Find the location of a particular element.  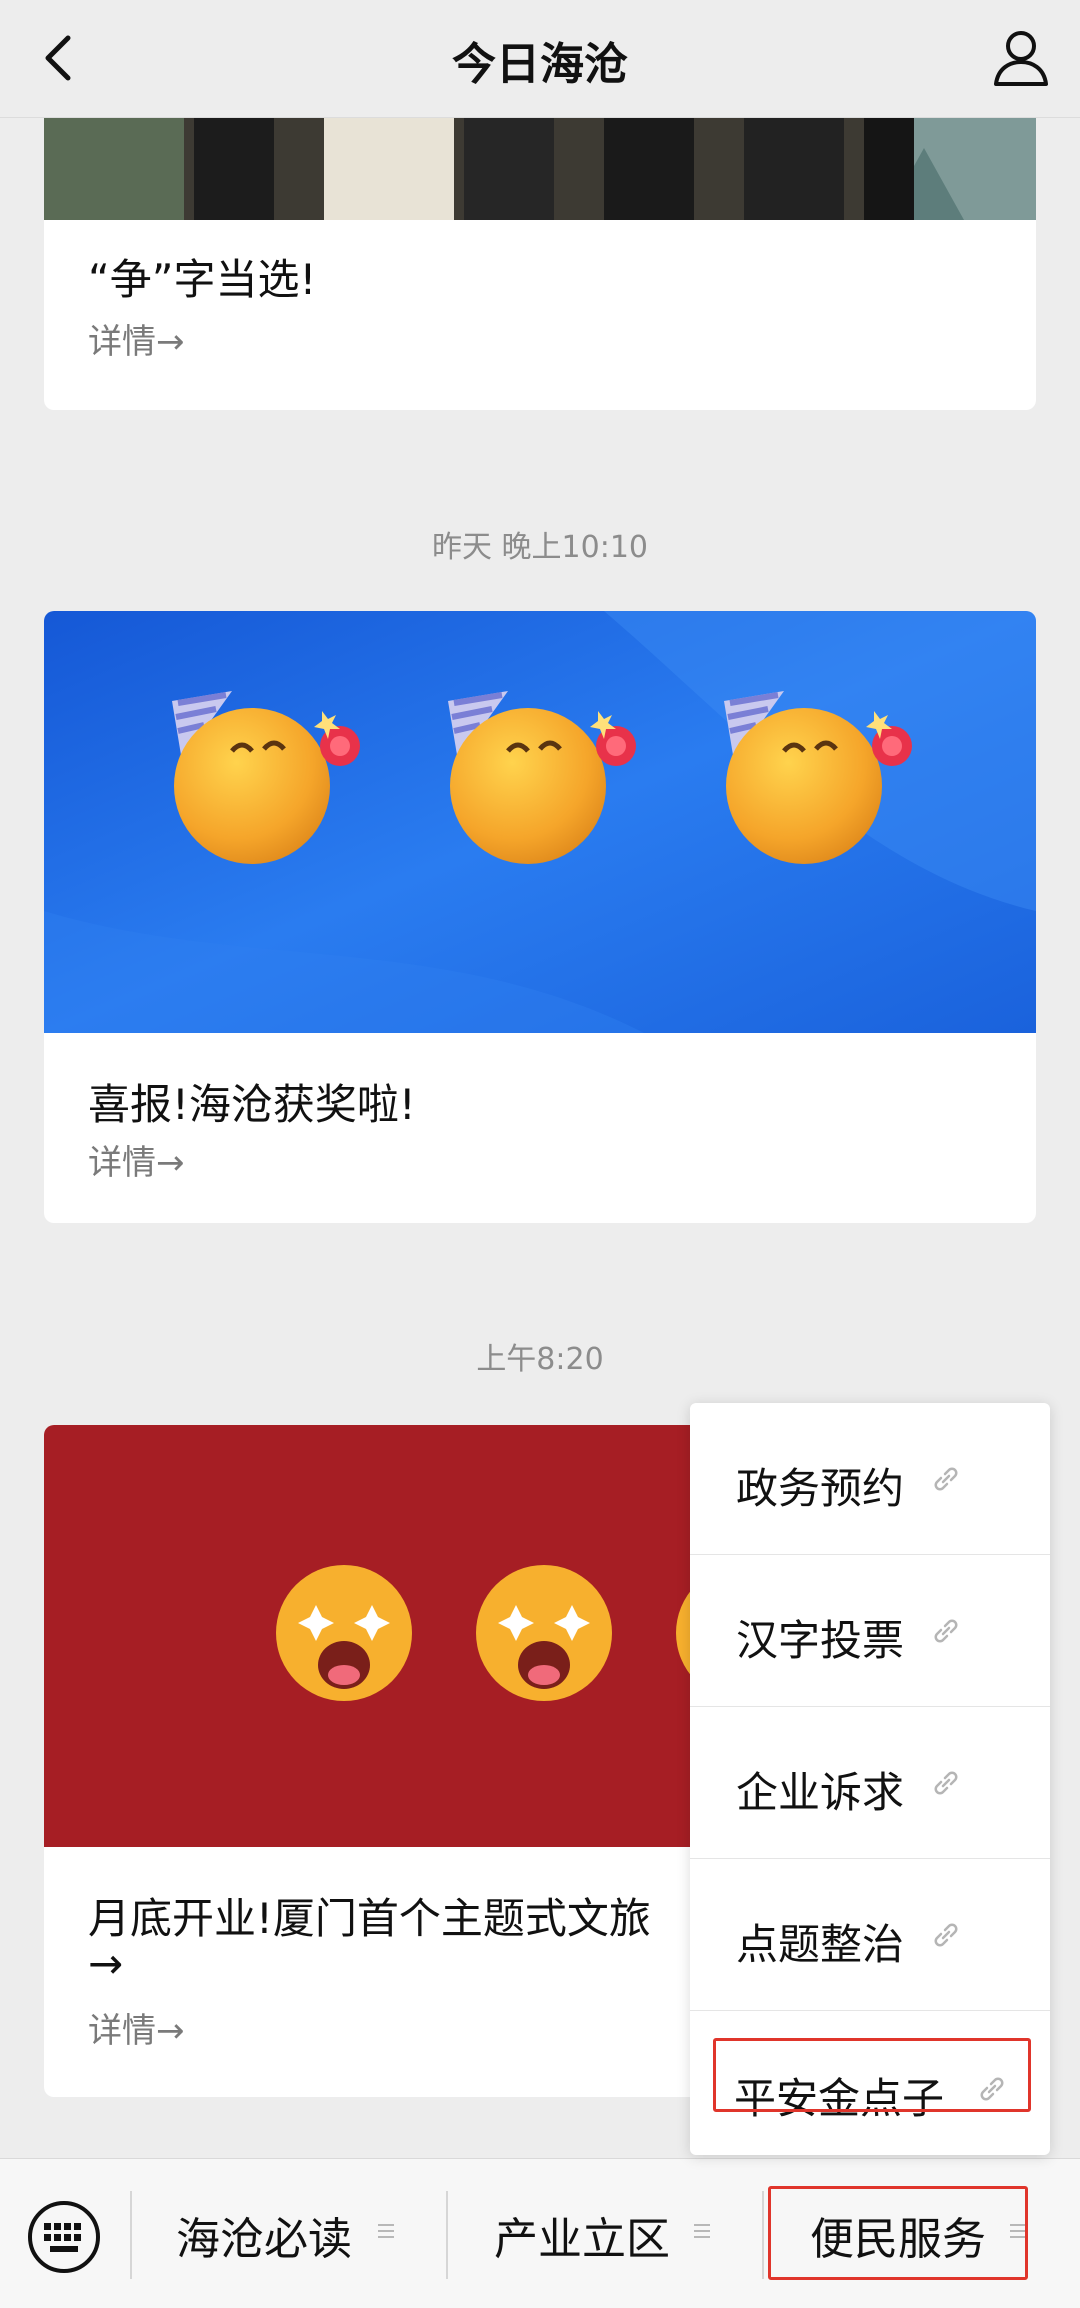

timestamp: 昨天 晚上10:10 is located at coordinates (540, 547).